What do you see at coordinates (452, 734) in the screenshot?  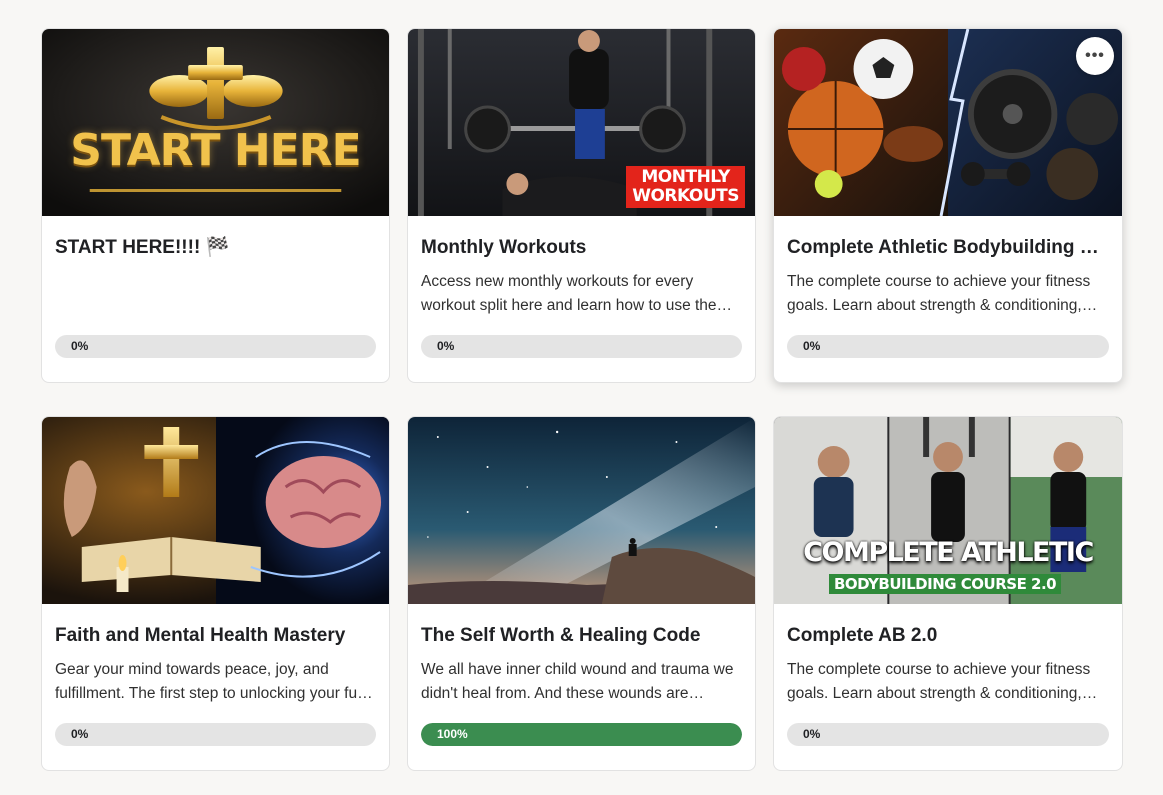 I see `progress-label: 100%` at bounding box center [452, 734].